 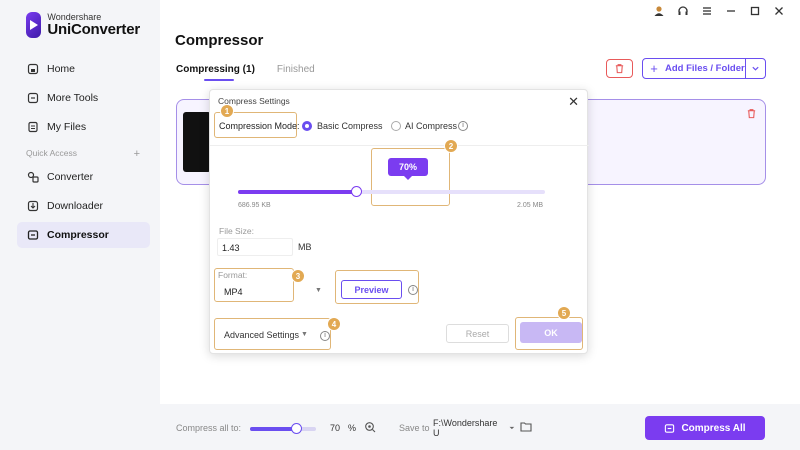 I want to click on preview-button: Preview, so click(x=371, y=289).